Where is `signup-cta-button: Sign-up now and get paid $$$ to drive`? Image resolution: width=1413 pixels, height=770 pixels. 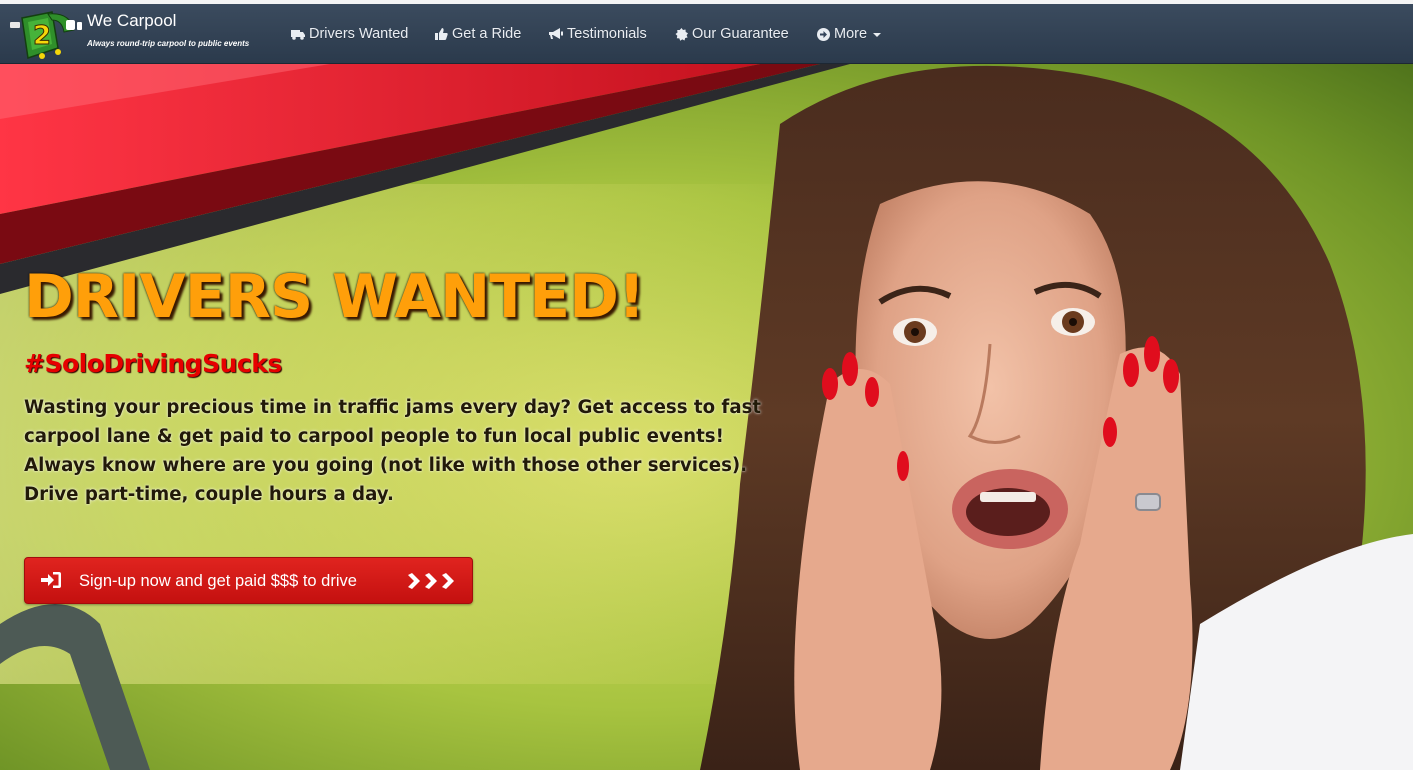 signup-cta-button: Sign-up now and get paid $$$ to drive is located at coordinates (248, 580).